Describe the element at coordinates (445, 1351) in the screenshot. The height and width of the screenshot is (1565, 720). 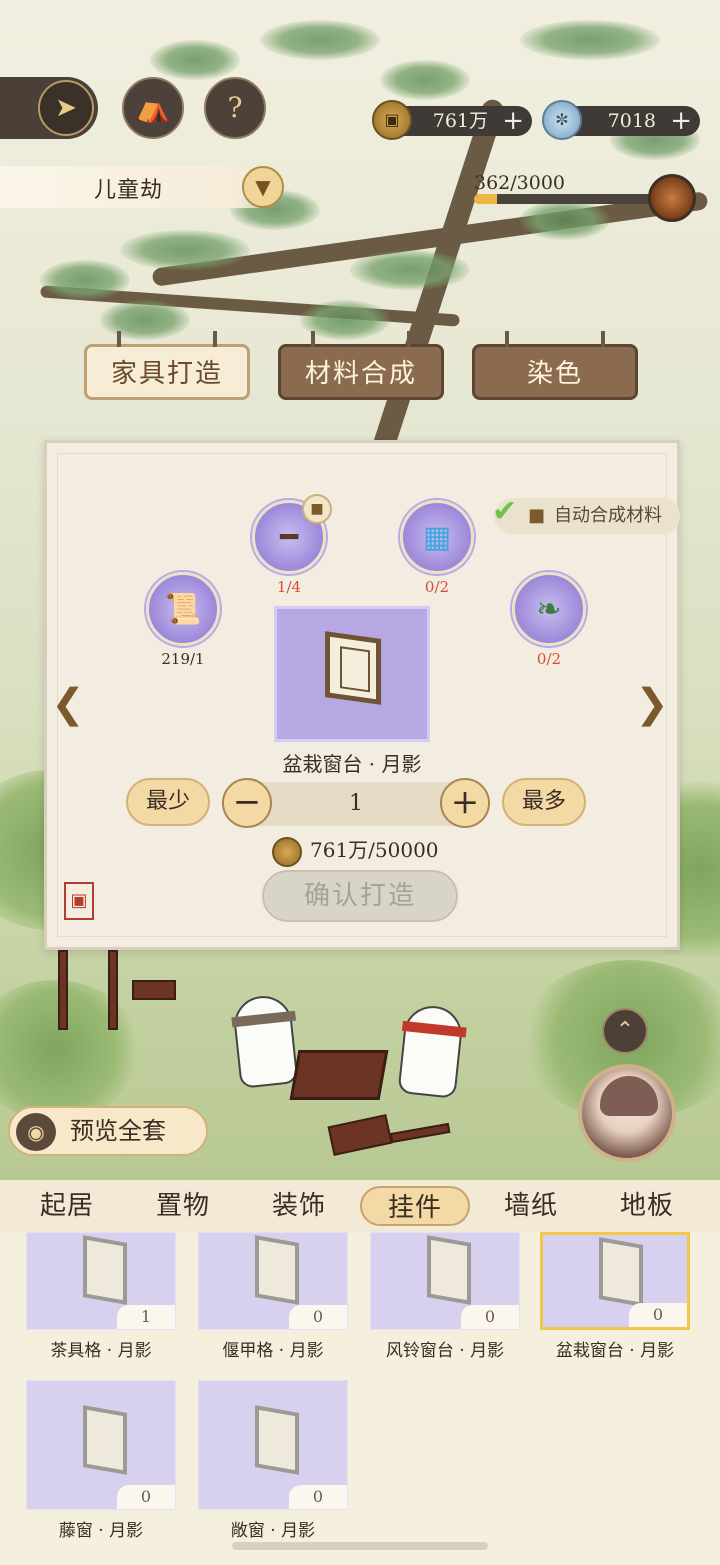
I see `item-label: 风铃窗台 · 月影` at that location.